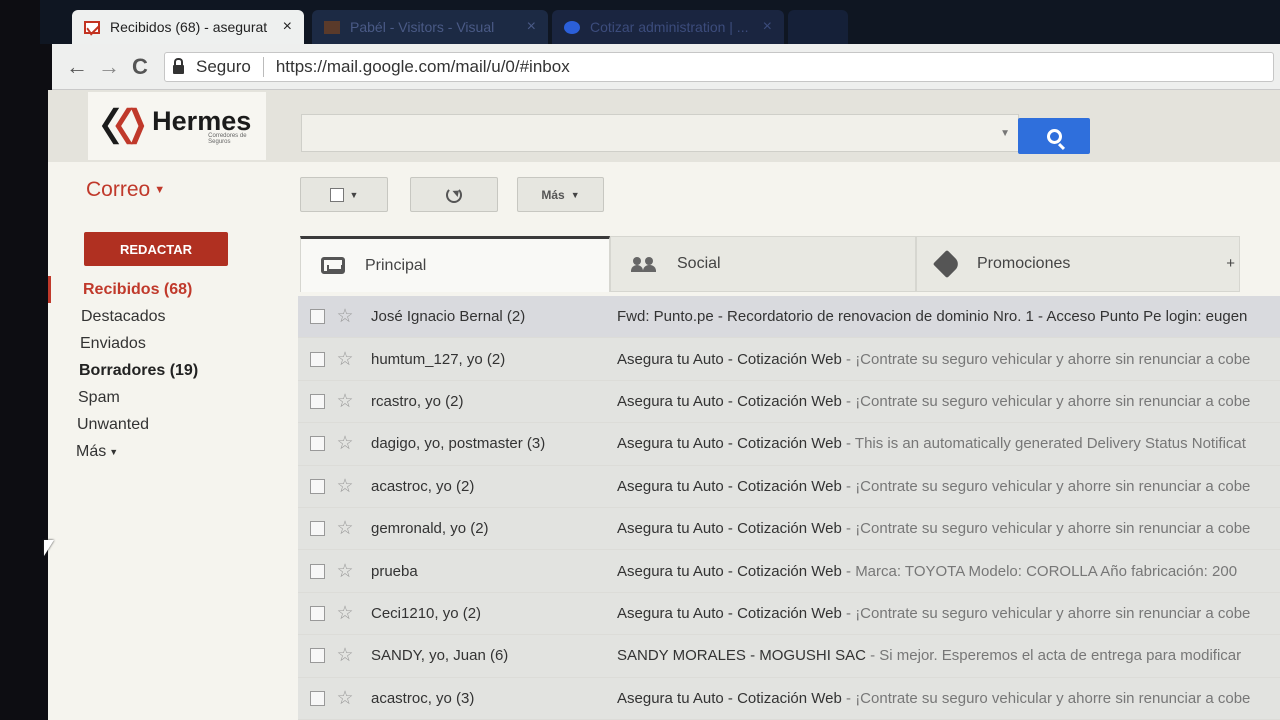 Image resolution: width=1280 pixels, height=720 pixels. What do you see at coordinates (178, 66) in the screenshot?
I see `lock-icon` at bounding box center [178, 66].